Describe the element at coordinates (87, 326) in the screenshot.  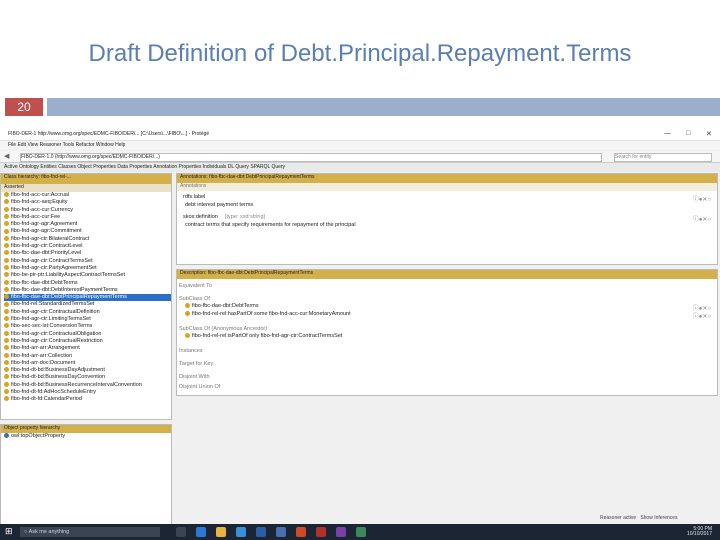
I see `tree-item: fibo-sec-sec-ist:ConversionTerms` at that location.